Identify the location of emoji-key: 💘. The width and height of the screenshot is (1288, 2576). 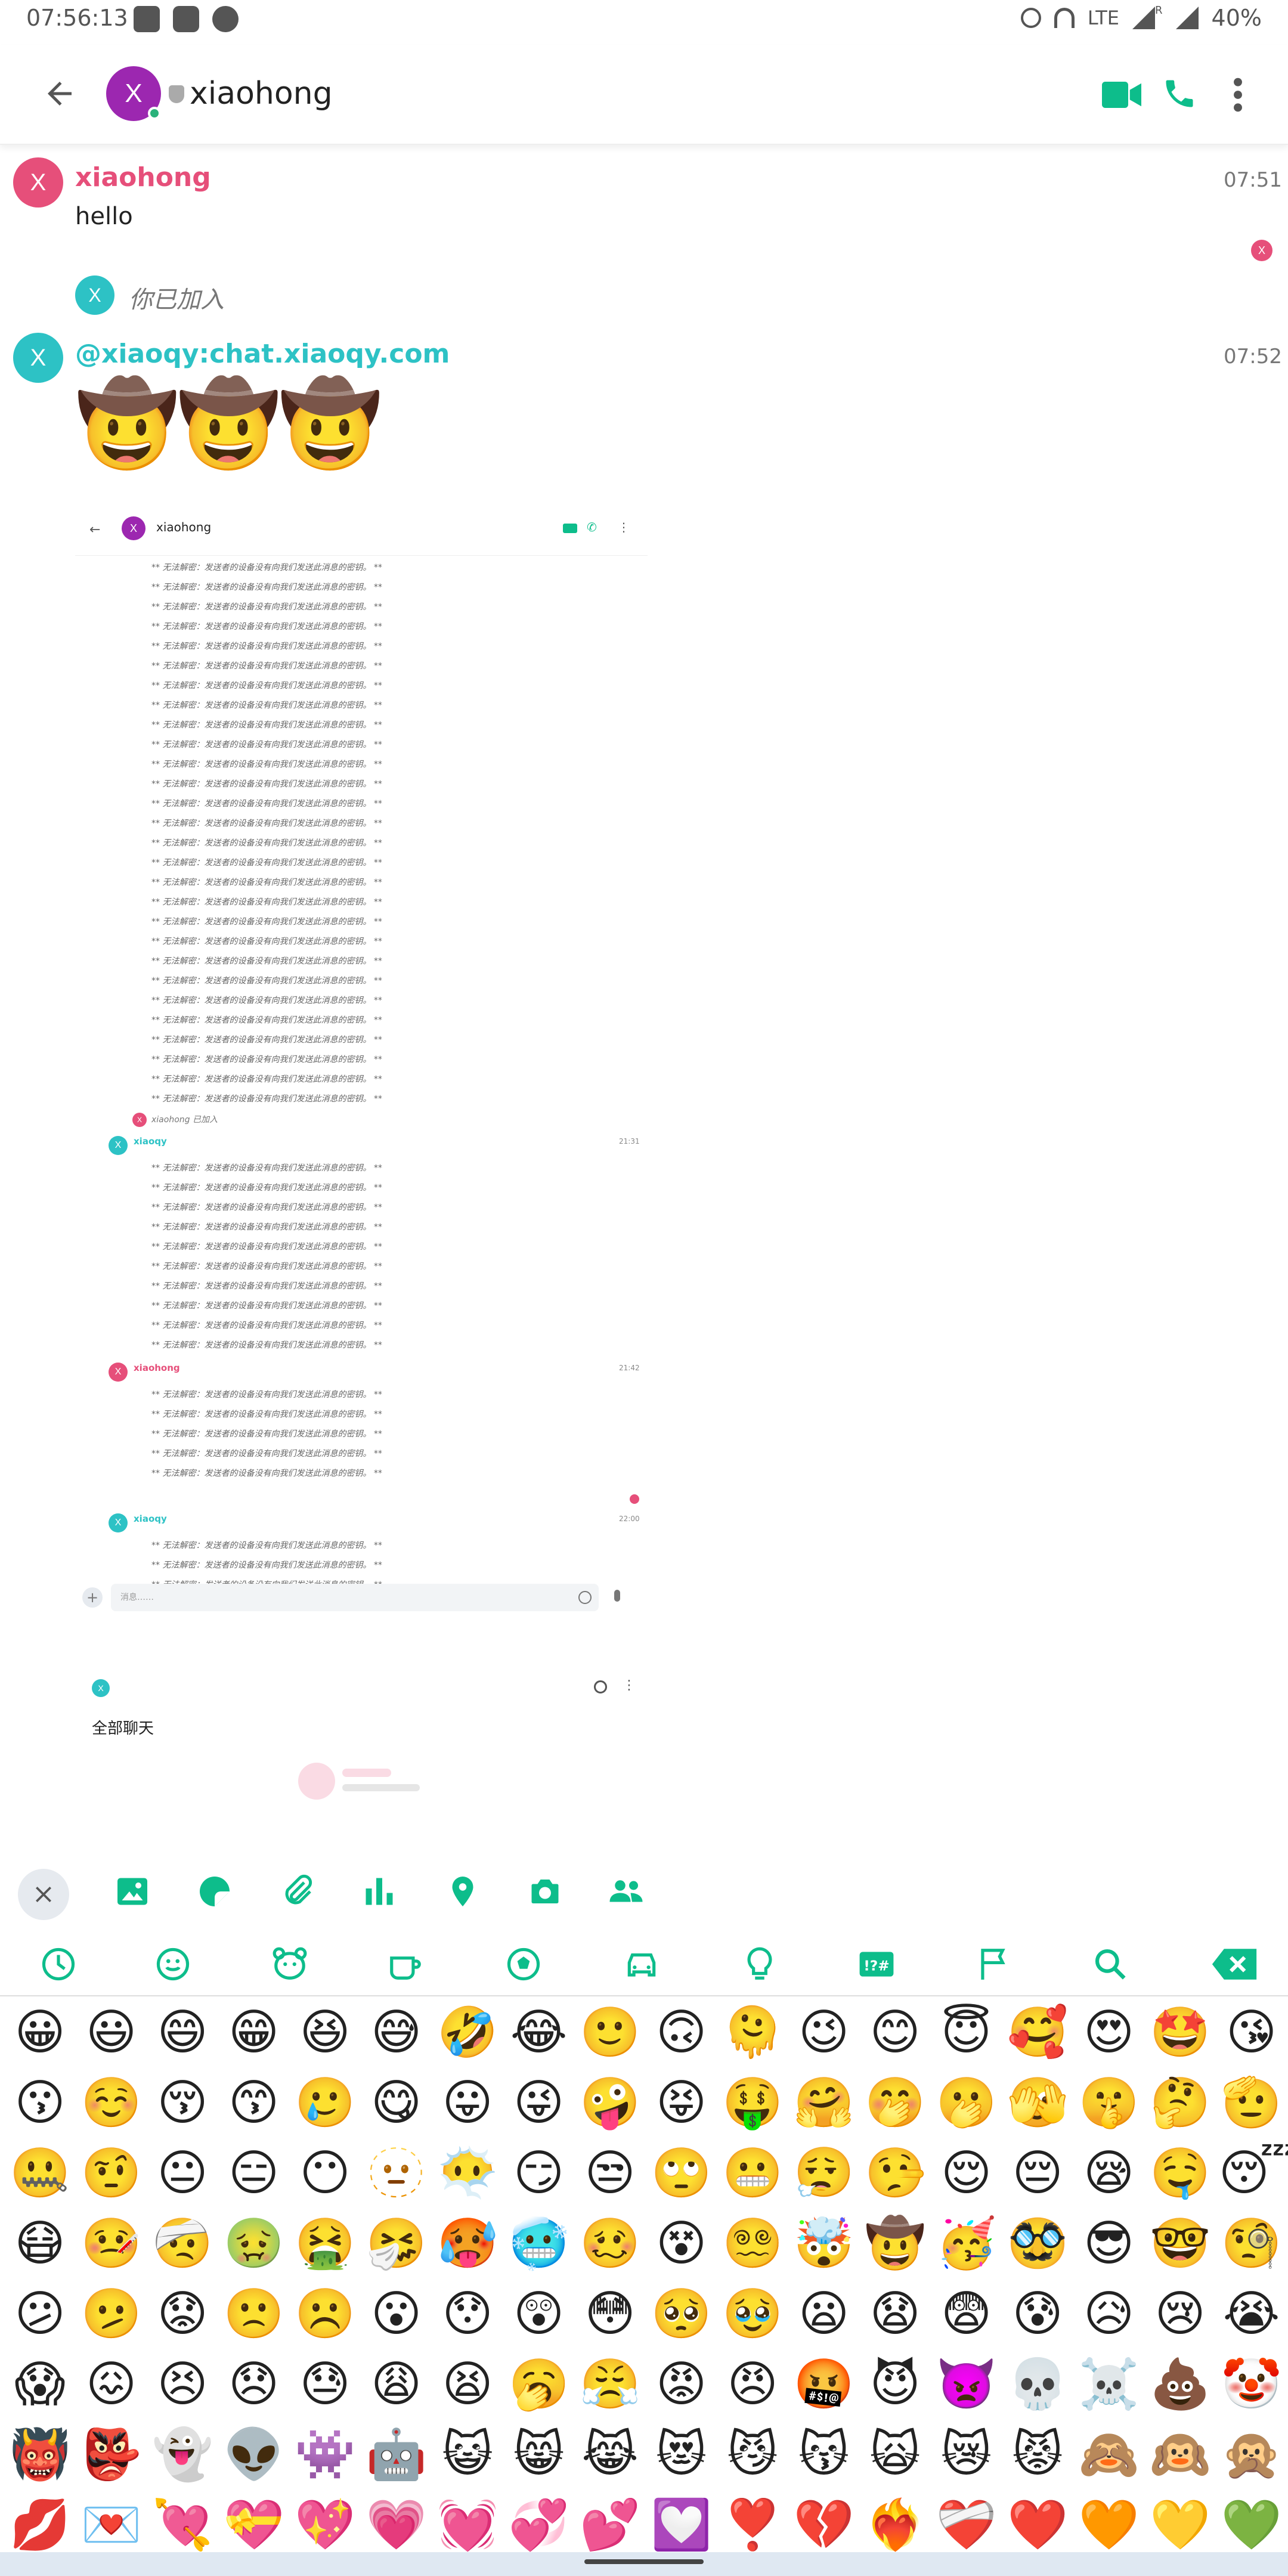
(183, 2526).